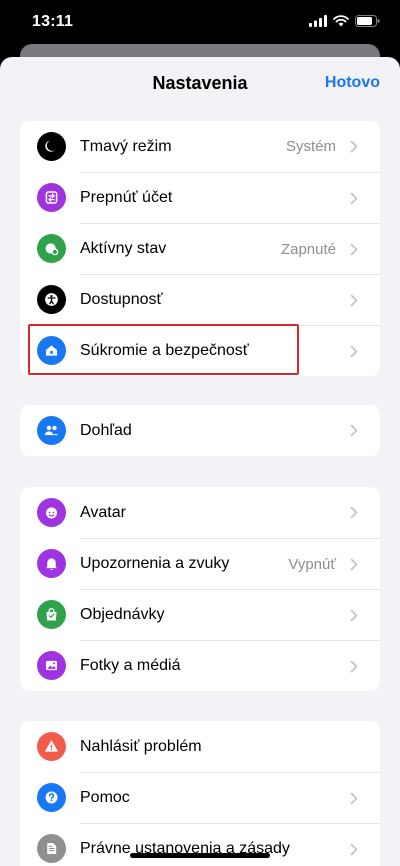 The image size is (400, 866). Describe the element at coordinates (53, 21) in the screenshot. I see `status-time: 13:11` at that location.